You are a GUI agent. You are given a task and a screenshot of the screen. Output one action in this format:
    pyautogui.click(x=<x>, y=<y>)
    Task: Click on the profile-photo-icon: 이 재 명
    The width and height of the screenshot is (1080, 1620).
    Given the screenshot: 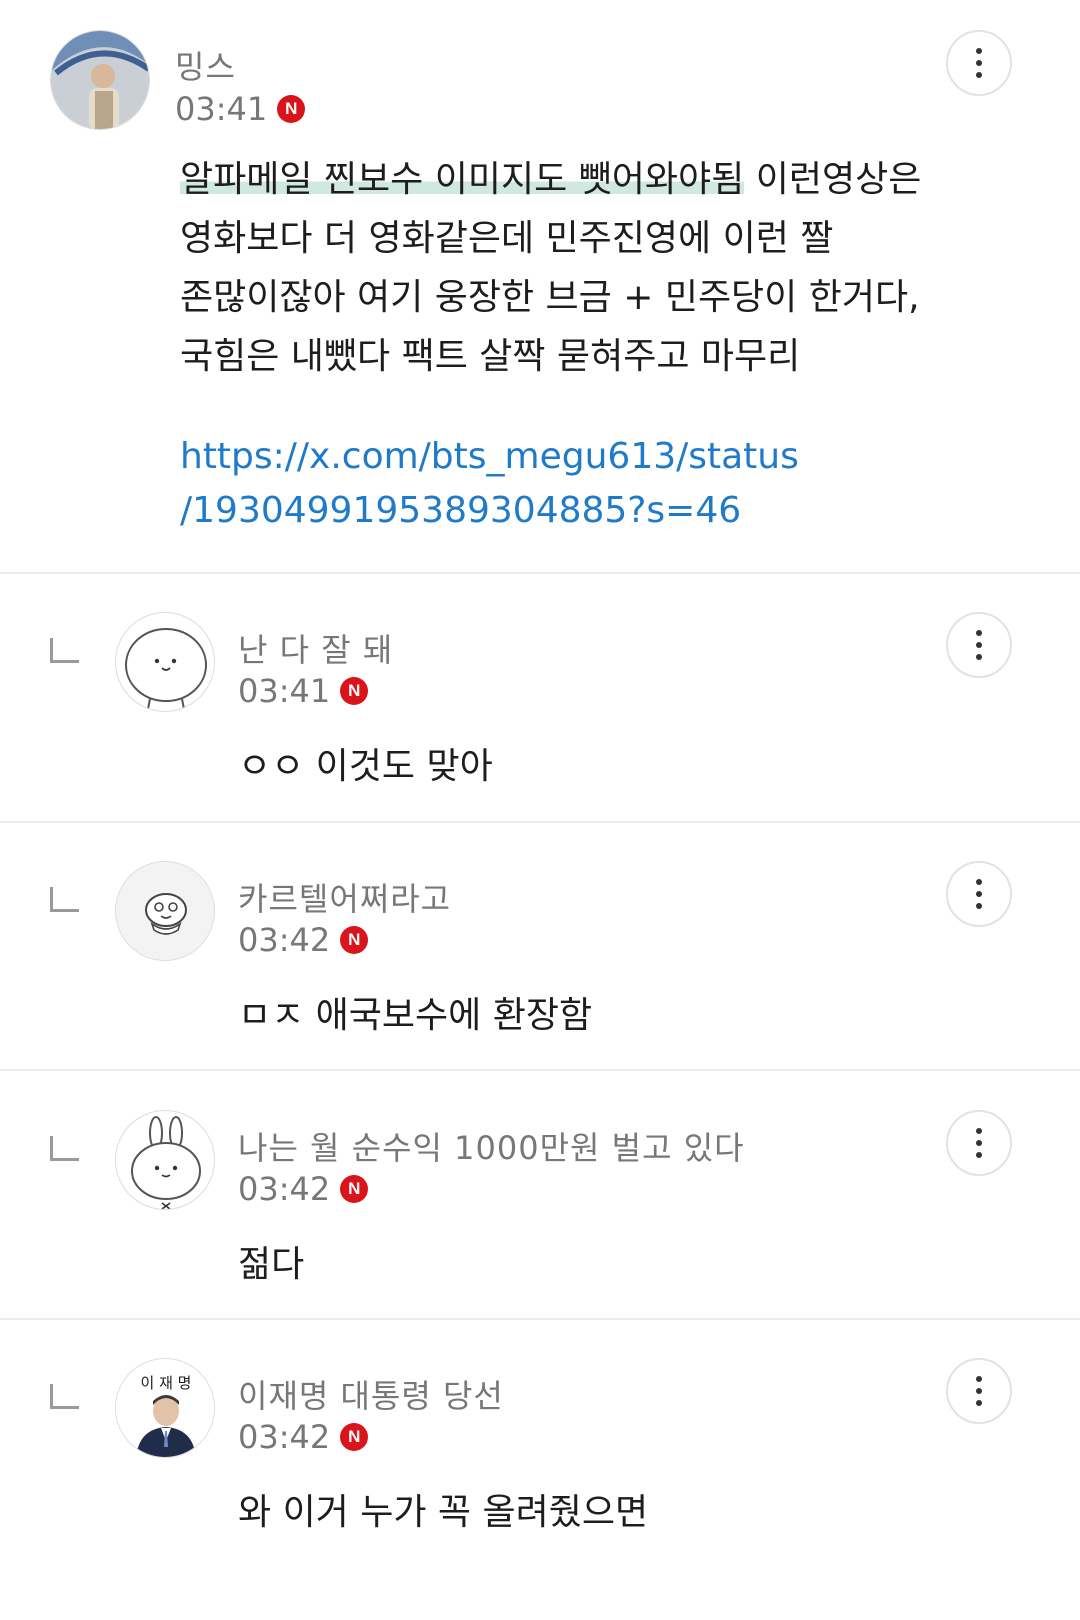 What is the action you would take?
    pyautogui.click(x=165, y=1408)
    